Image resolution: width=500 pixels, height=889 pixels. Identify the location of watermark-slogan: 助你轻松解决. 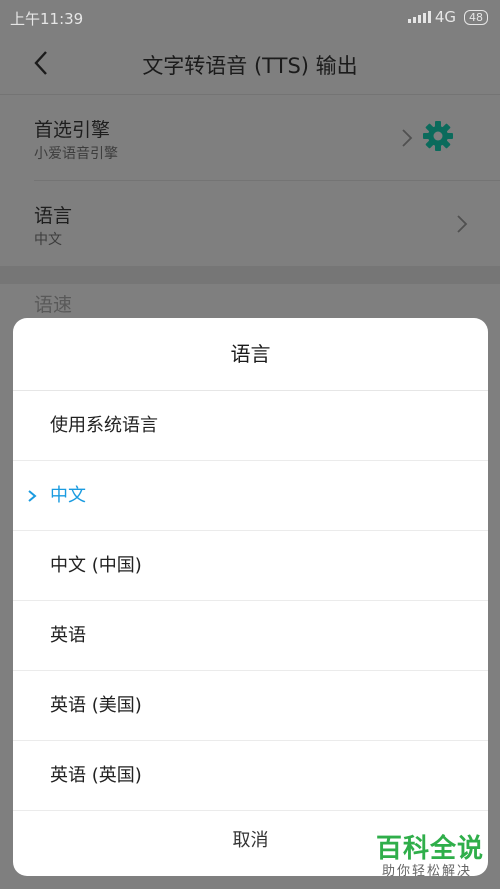
(427, 871).